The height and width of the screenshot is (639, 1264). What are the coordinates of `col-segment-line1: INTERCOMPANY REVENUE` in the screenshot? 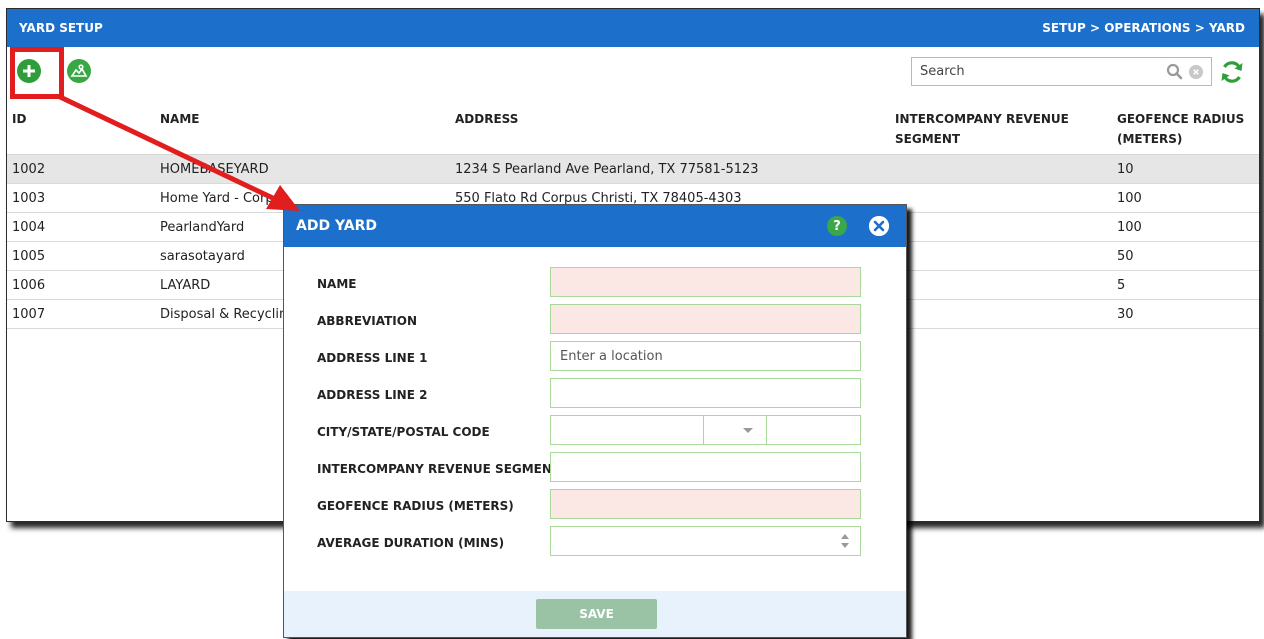 It's located at (982, 119).